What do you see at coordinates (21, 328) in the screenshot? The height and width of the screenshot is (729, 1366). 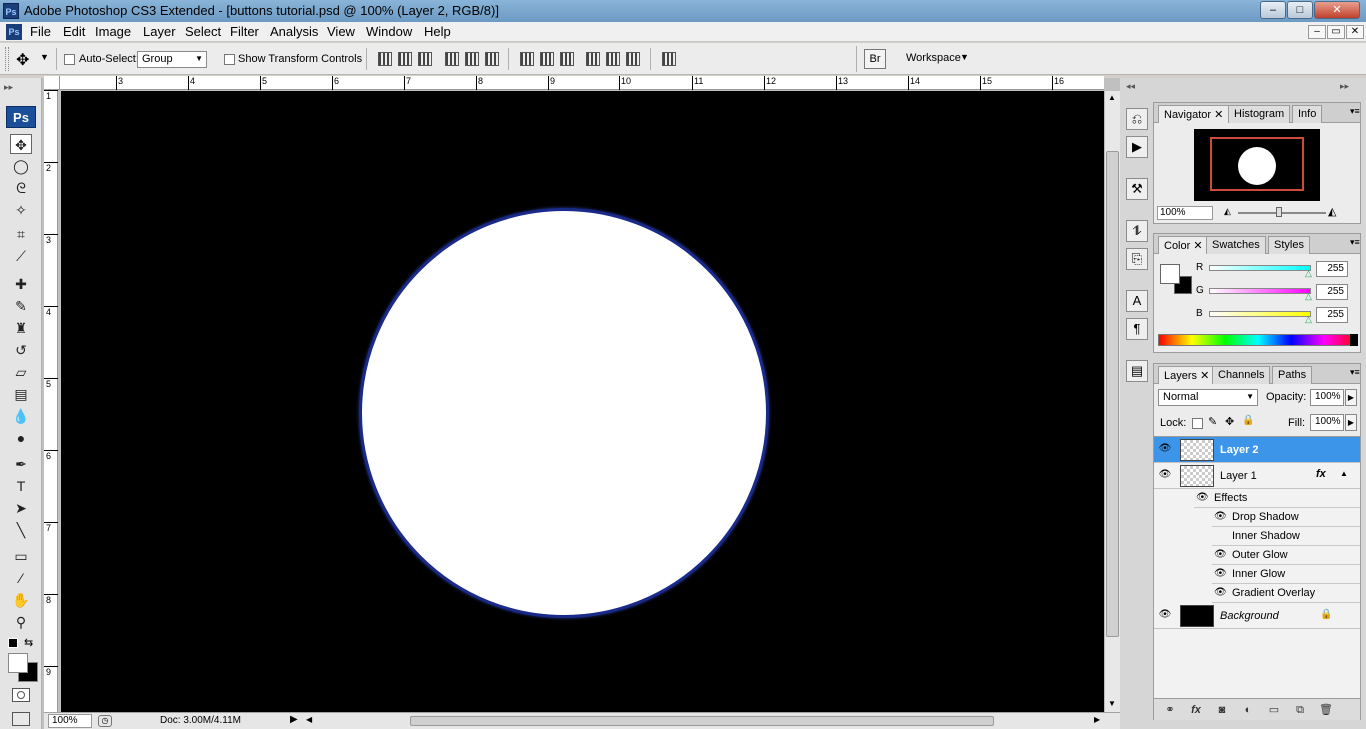 I see `clone-stamp-icon: ♜` at bounding box center [21, 328].